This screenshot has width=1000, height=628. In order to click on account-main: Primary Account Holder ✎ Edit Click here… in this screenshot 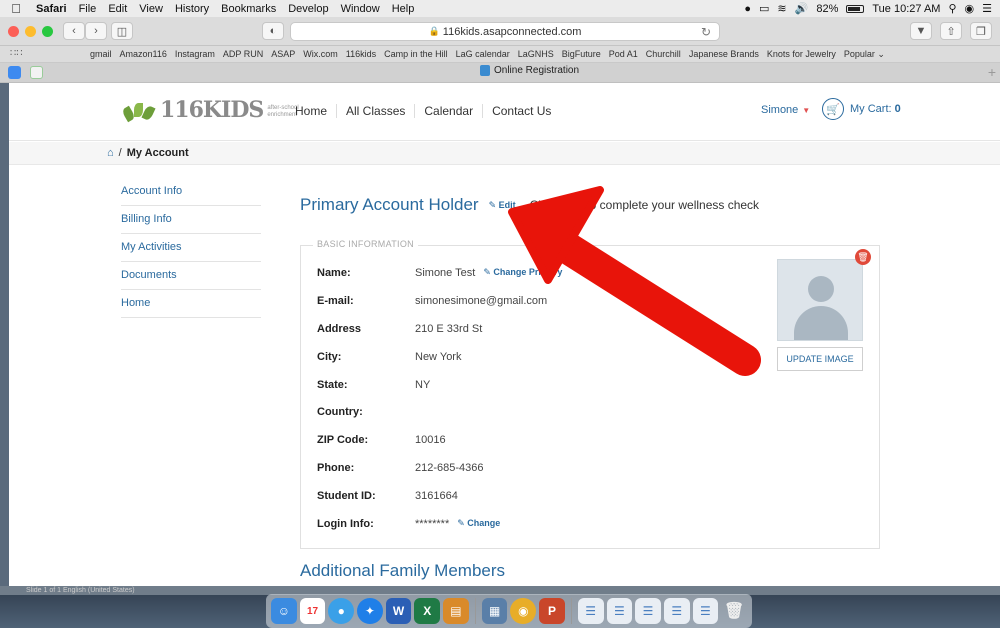, I will do `click(600, 205)`.